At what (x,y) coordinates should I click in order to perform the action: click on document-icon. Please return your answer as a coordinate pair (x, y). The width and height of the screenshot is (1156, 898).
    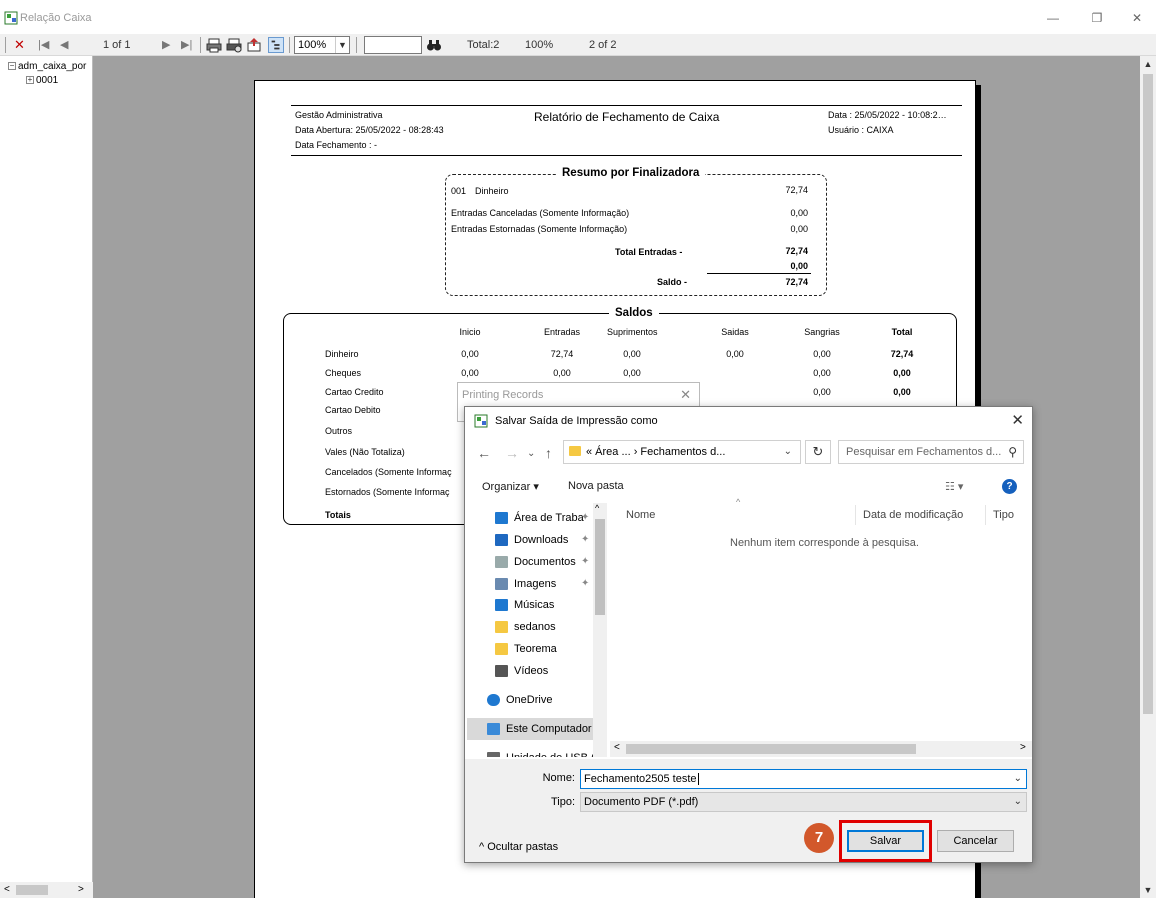
    Looking at the image, I should click on (501, 562).